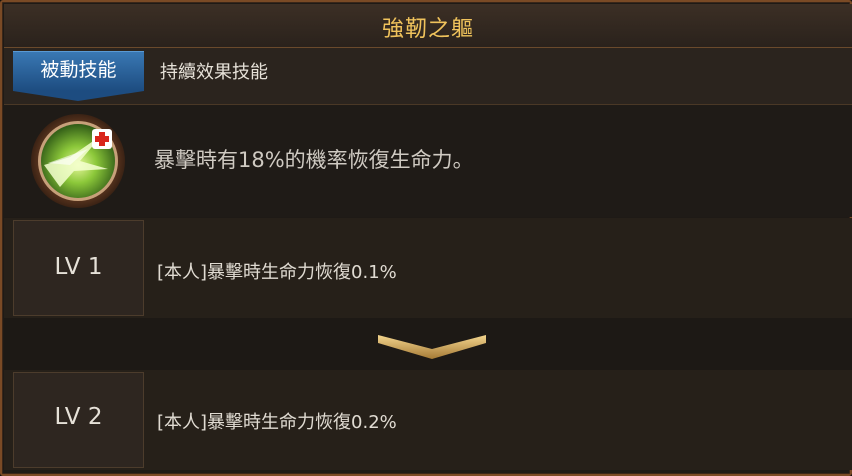  I want to click on passive-skill-tab: 被動技能, so click(78, 71).